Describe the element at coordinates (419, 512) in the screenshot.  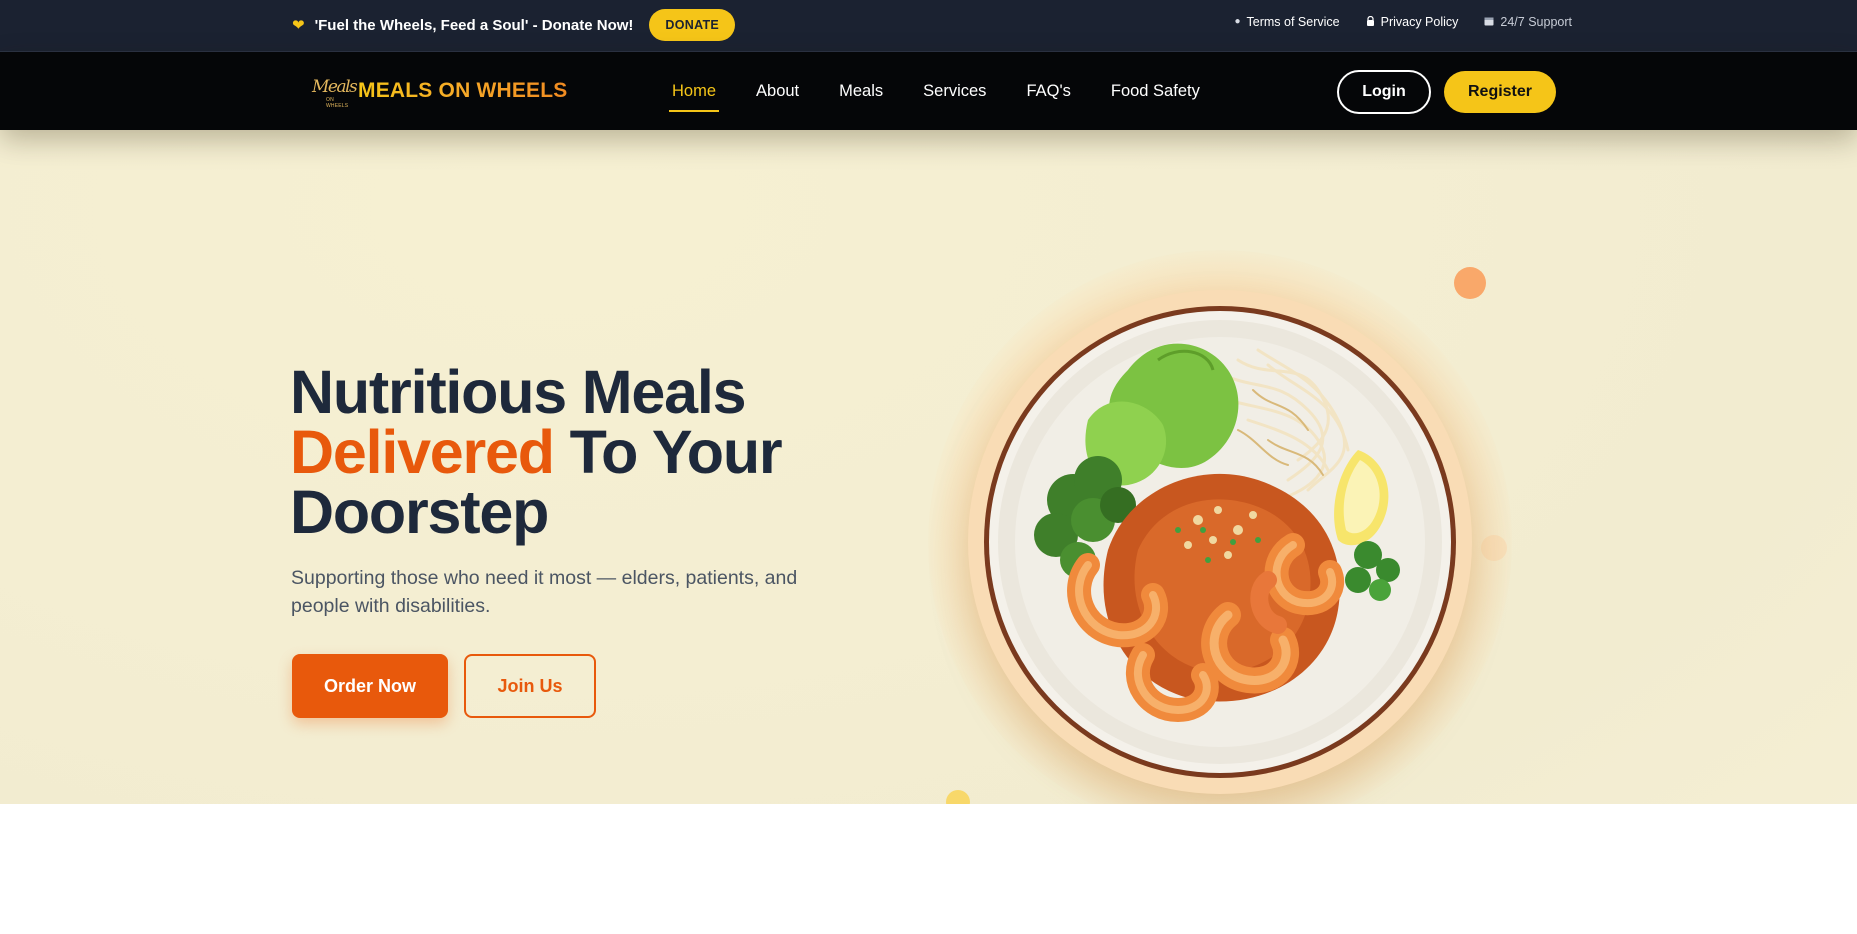
I see `headline-line-3: Doorstep` at that location.